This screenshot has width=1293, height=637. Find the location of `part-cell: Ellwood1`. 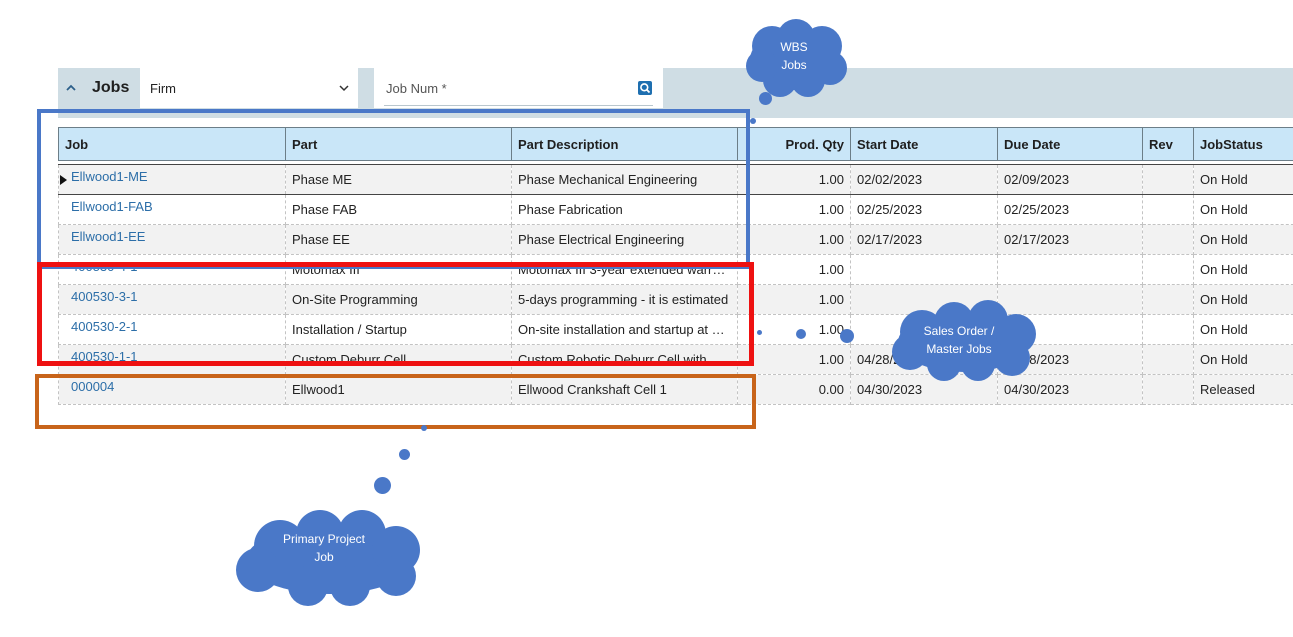

part-cell: Ellwood1 is located at coordinates (398, 389).